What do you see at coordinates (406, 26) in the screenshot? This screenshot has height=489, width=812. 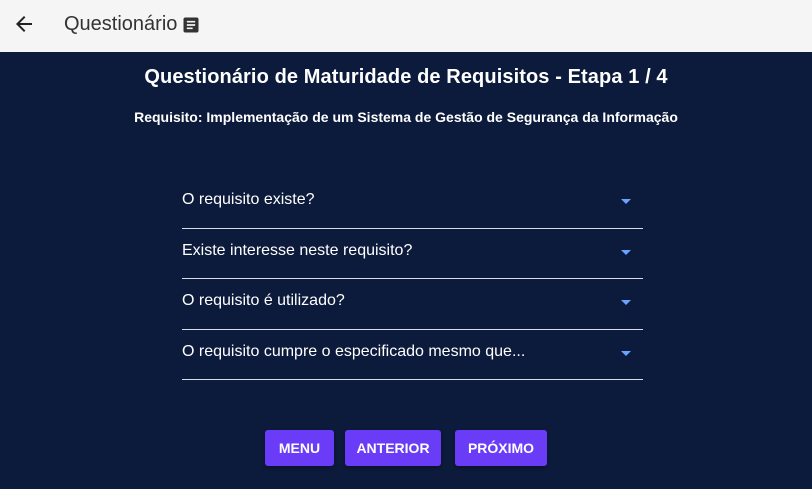 I see `app-bar: Questionário` at bounding box center [406, 26].